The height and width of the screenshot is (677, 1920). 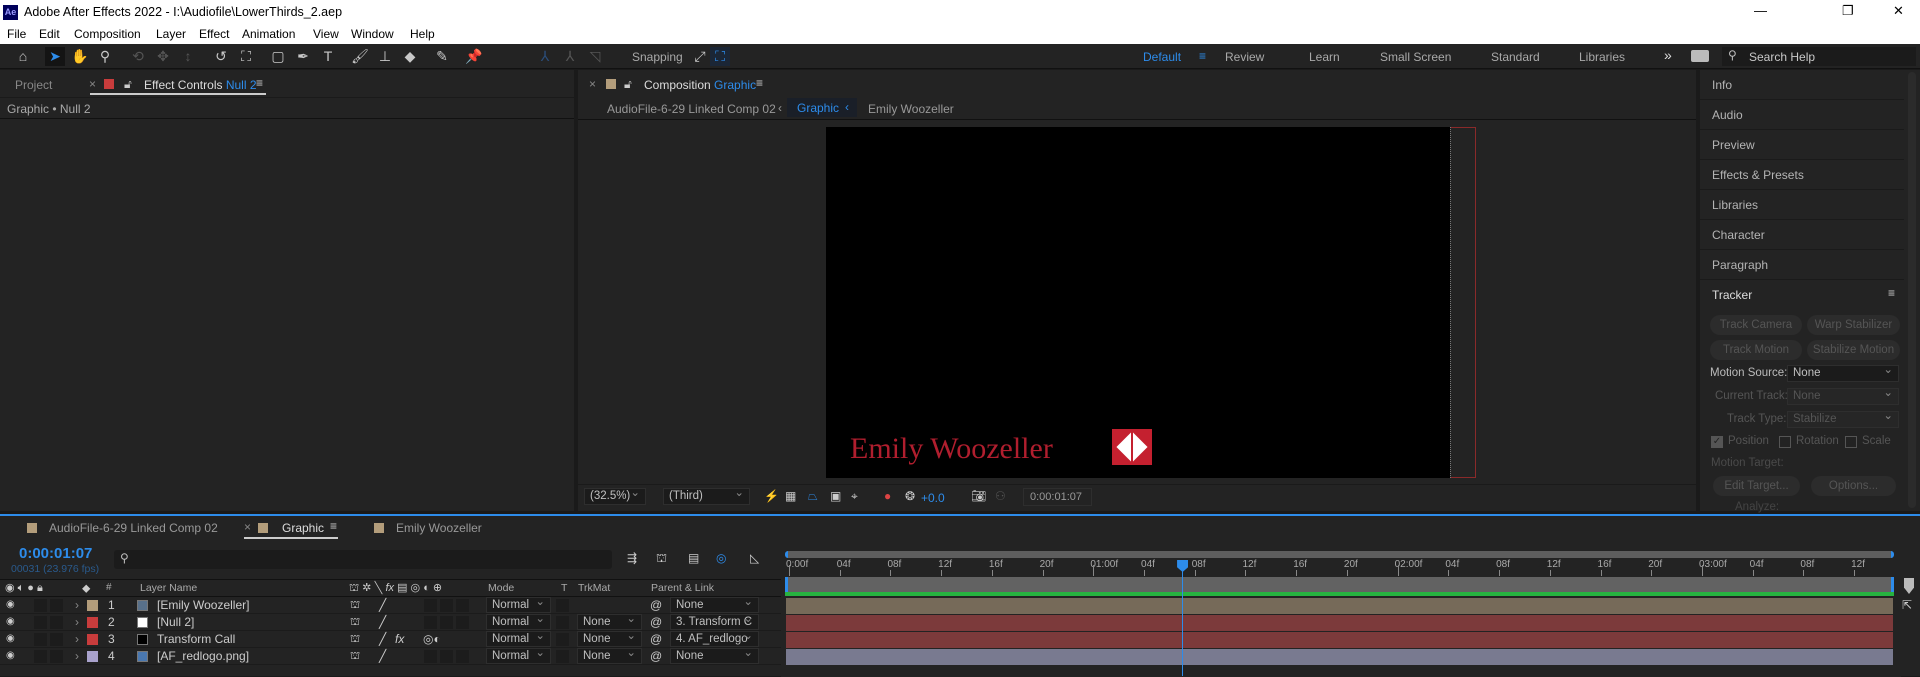 What do you see at coordinates (175, 622) in the screenshot?
I see `layer-name: [Null 2]` at bounding box center [175, 622].